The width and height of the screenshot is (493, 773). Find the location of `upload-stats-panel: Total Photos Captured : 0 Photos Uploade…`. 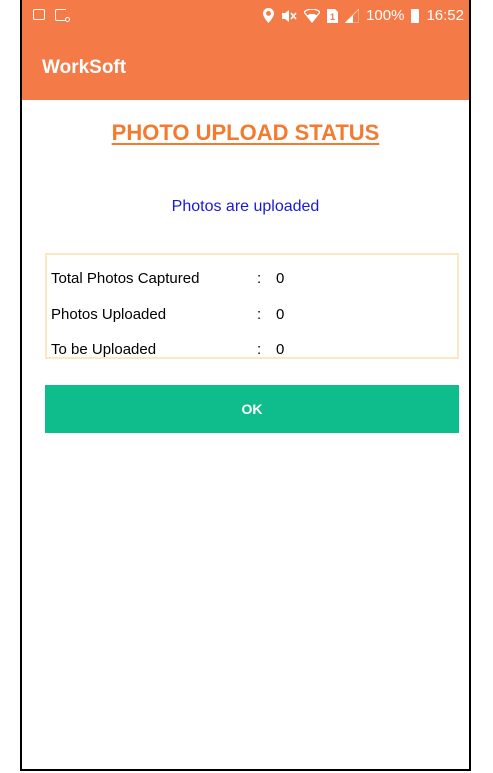

upload-stats-panel: Total Photos Captured : 0 Photos Uploade… is located at coordinates (252, 306).